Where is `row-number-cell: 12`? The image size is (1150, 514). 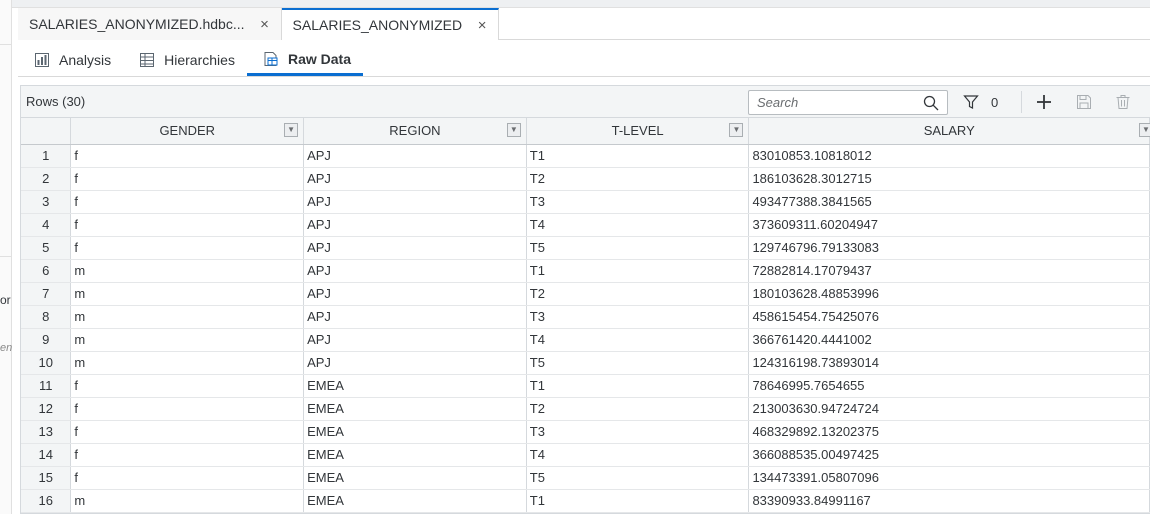 row-number-cell: 12 is located at coordinates (46, 409).